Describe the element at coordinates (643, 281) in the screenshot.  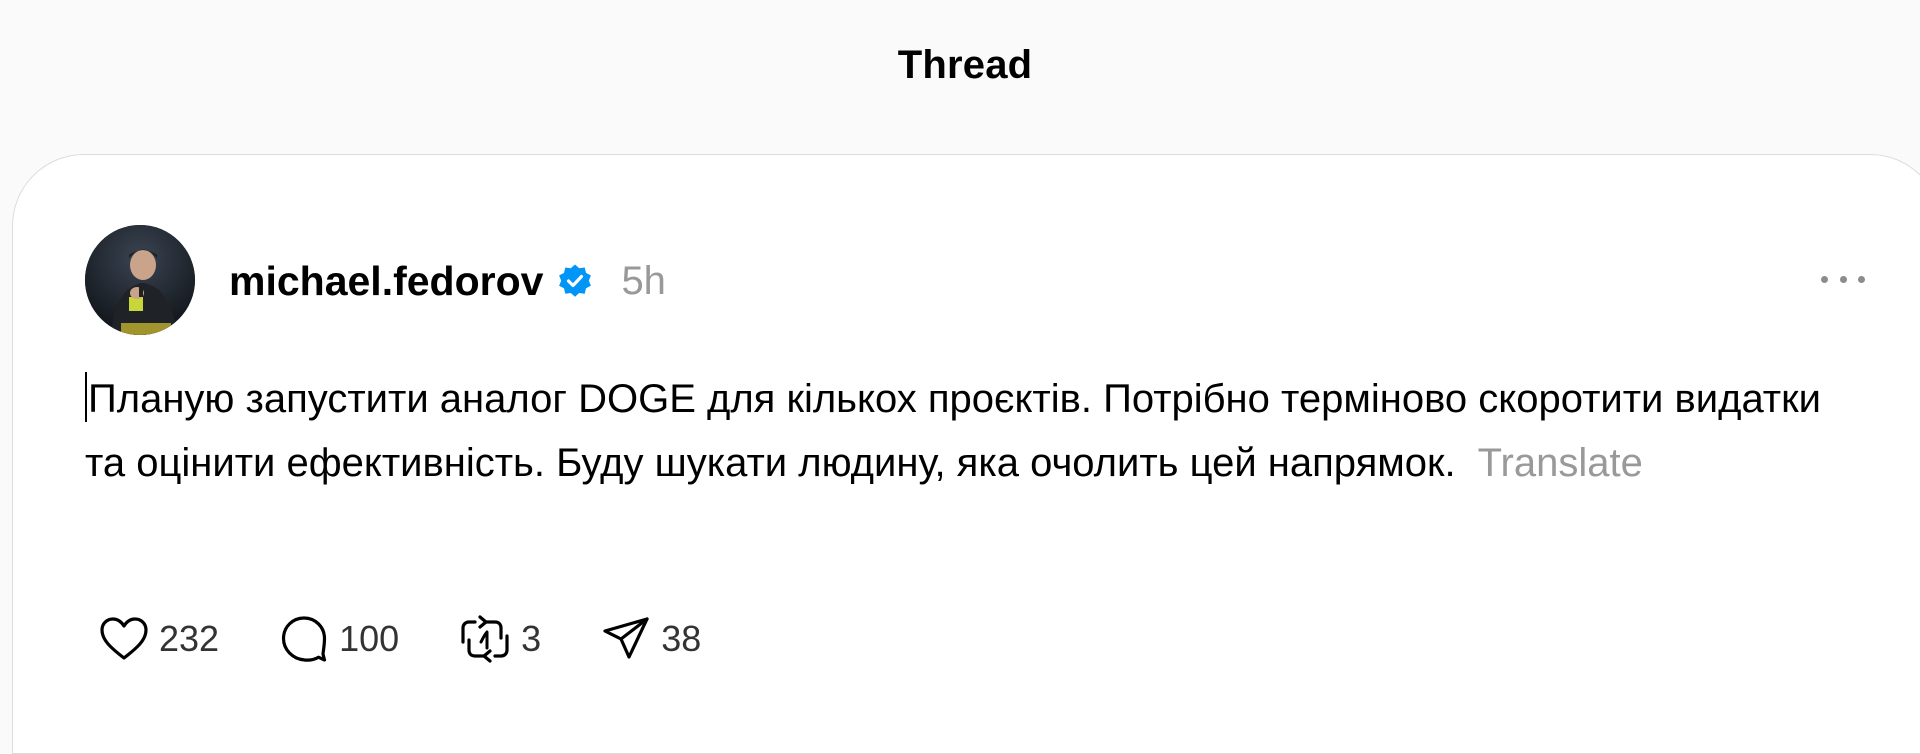
I see `post-timestamp: 5h` at that location.